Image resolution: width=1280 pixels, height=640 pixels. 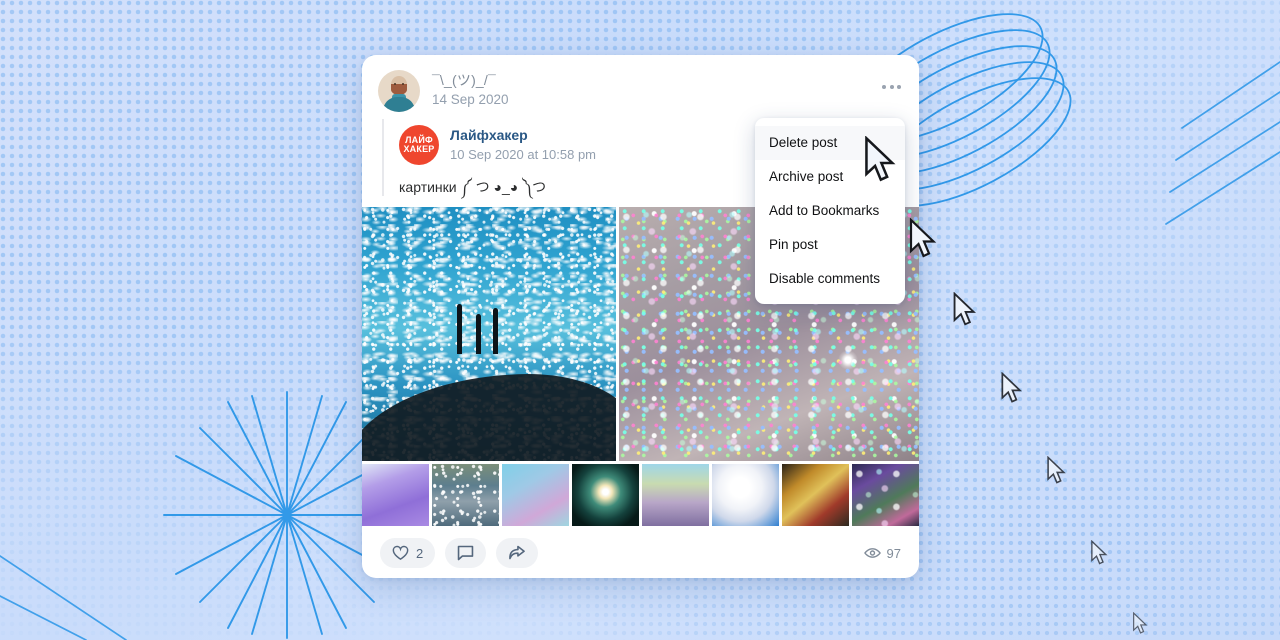 What do you see at coordinates (880, 163) in the screenshot?
I see `cursor-on-menu` at bounding box center [880, 163].